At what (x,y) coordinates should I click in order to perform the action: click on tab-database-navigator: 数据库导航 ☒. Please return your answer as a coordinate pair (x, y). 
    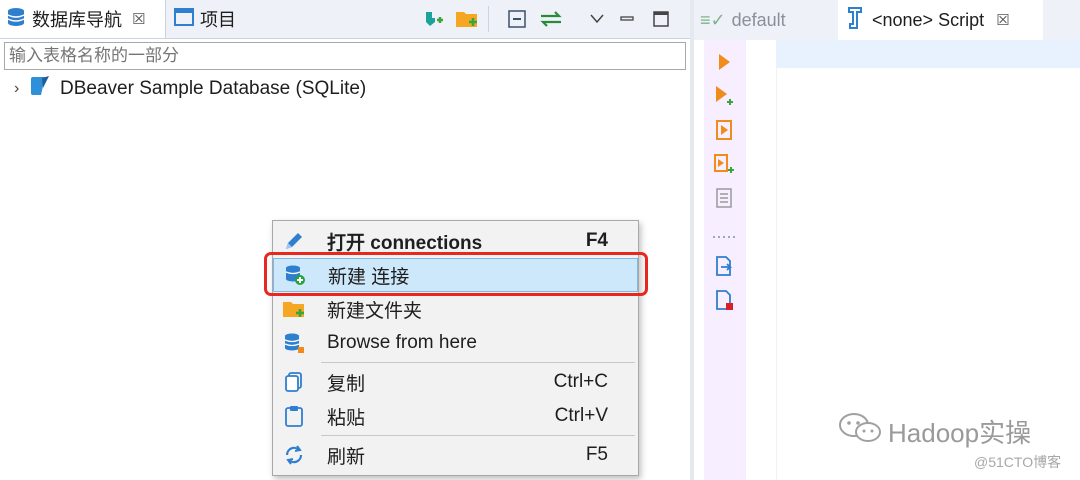
    Looking at the image, I should click on (83, 19).